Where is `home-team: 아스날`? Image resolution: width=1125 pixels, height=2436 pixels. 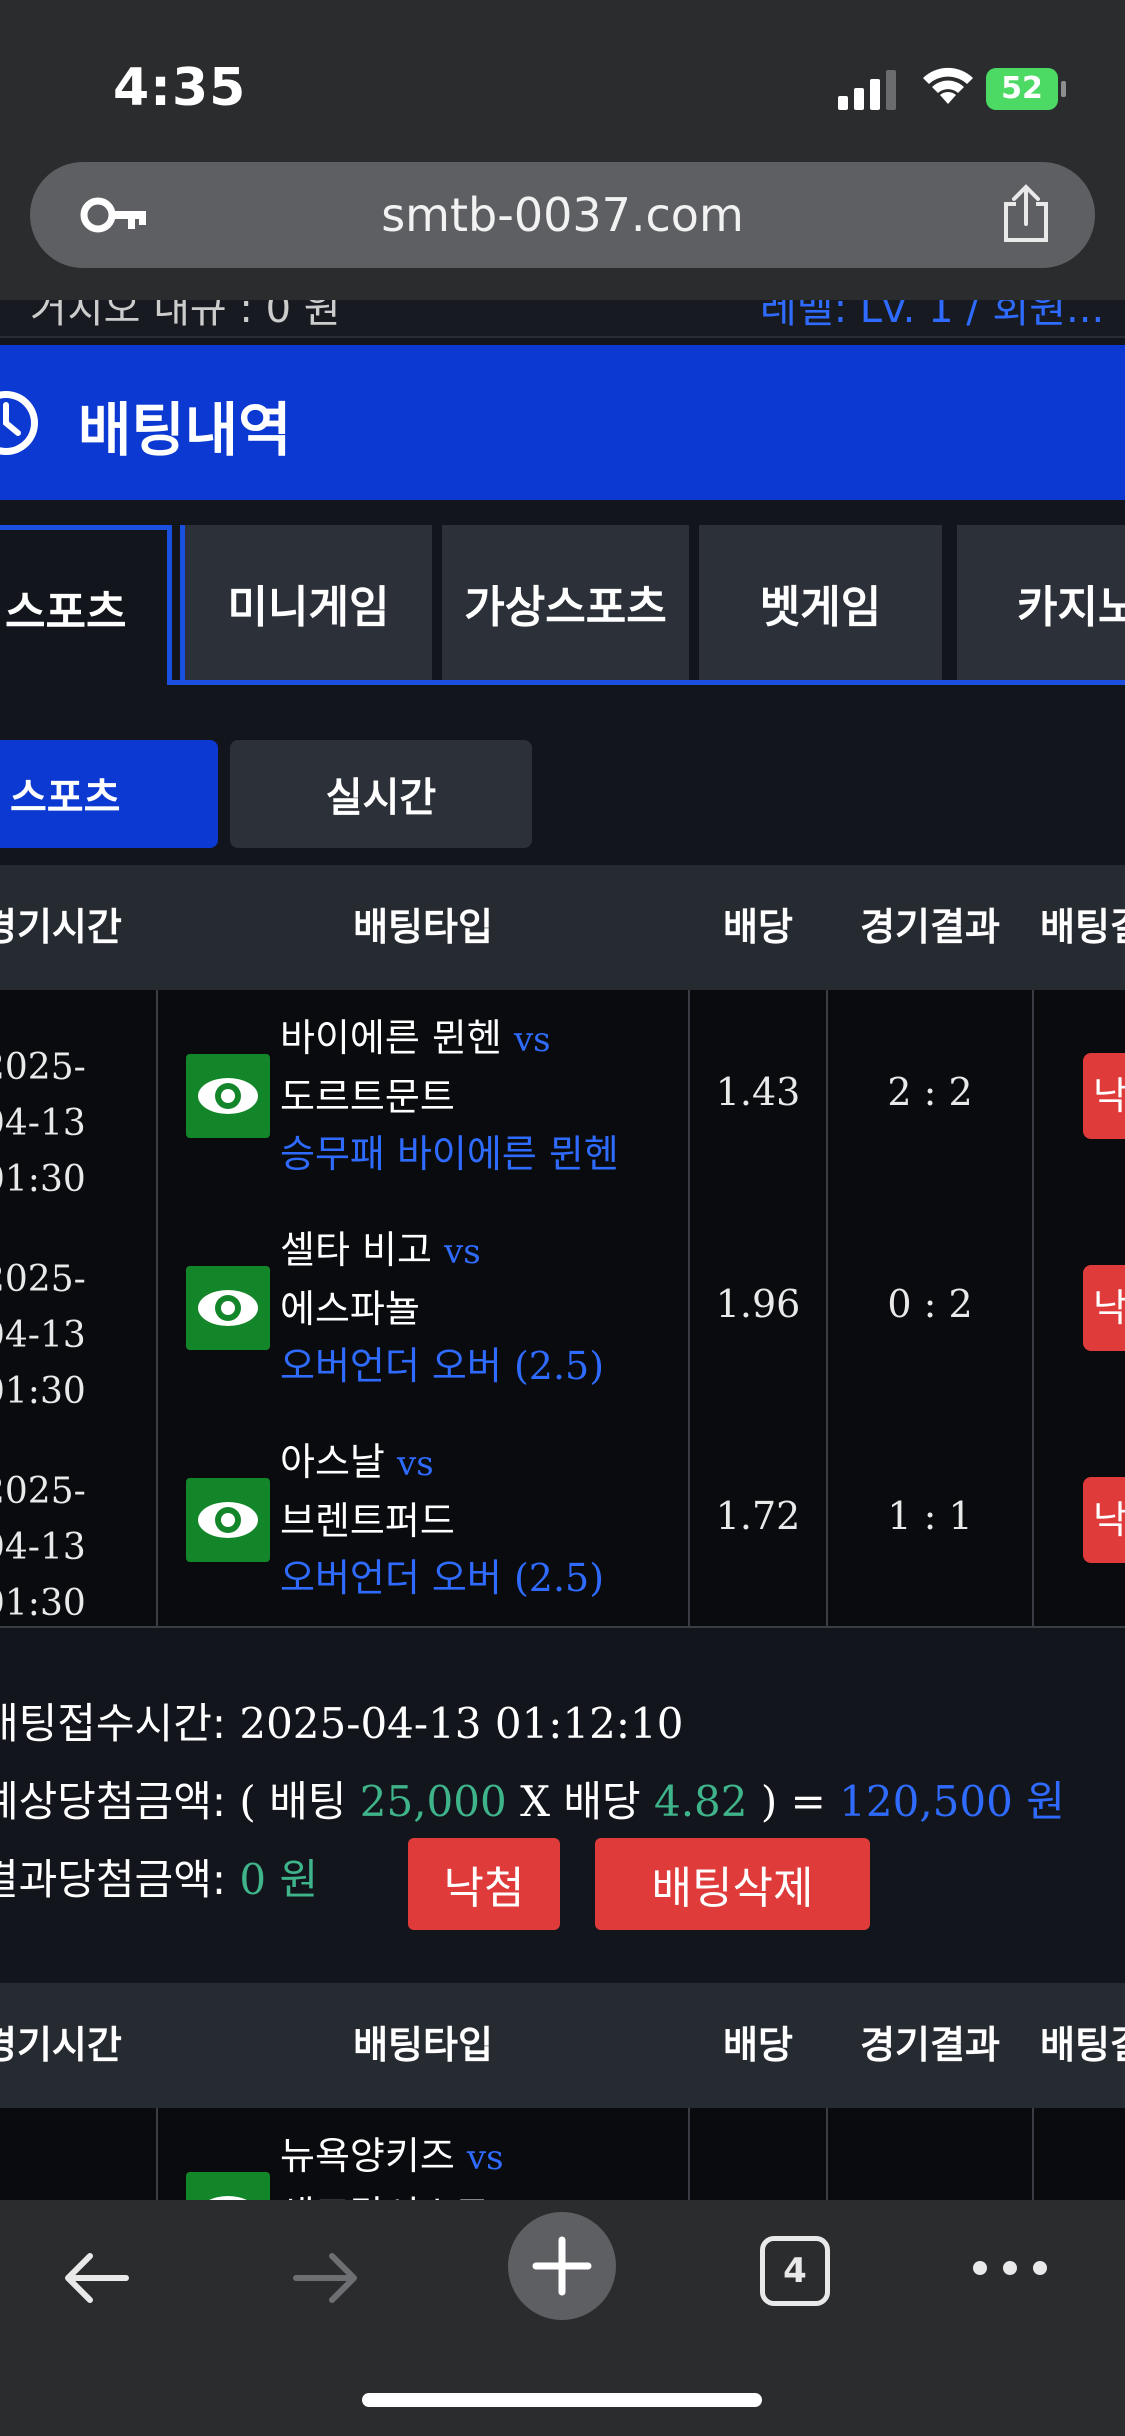
home-team: 아스날 is located at coordinates (332, 1462).